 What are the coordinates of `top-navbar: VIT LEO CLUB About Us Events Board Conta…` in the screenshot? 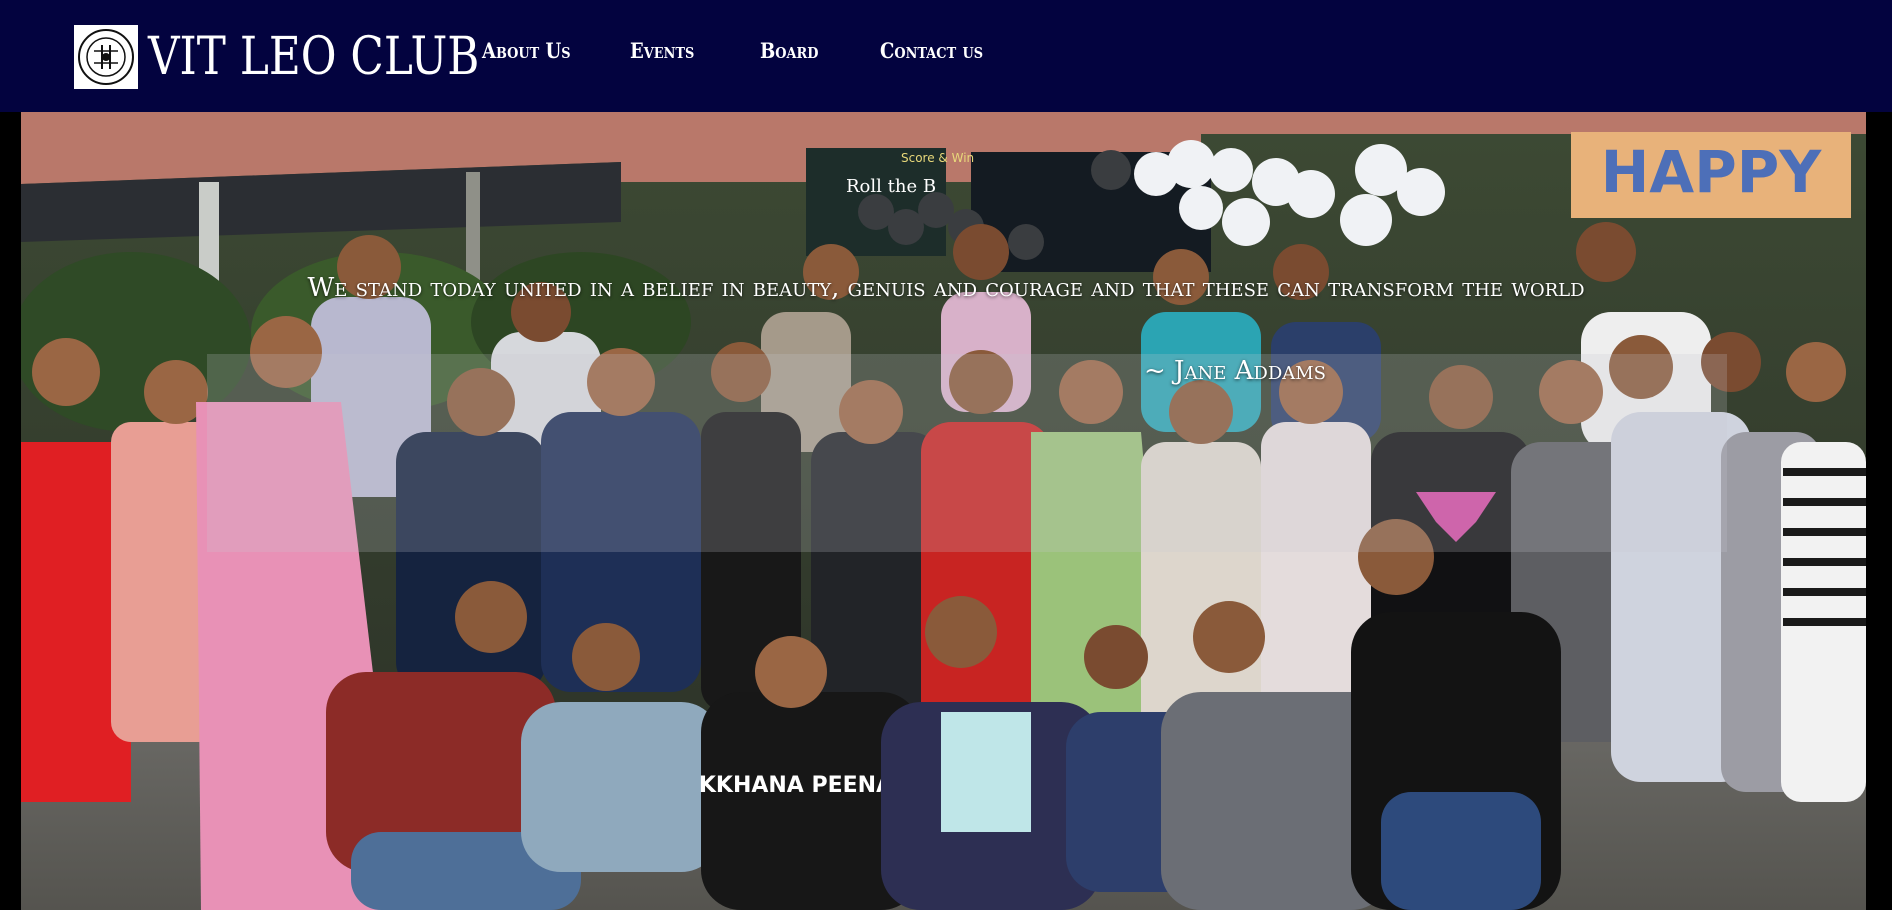 It's located at (946, 56).